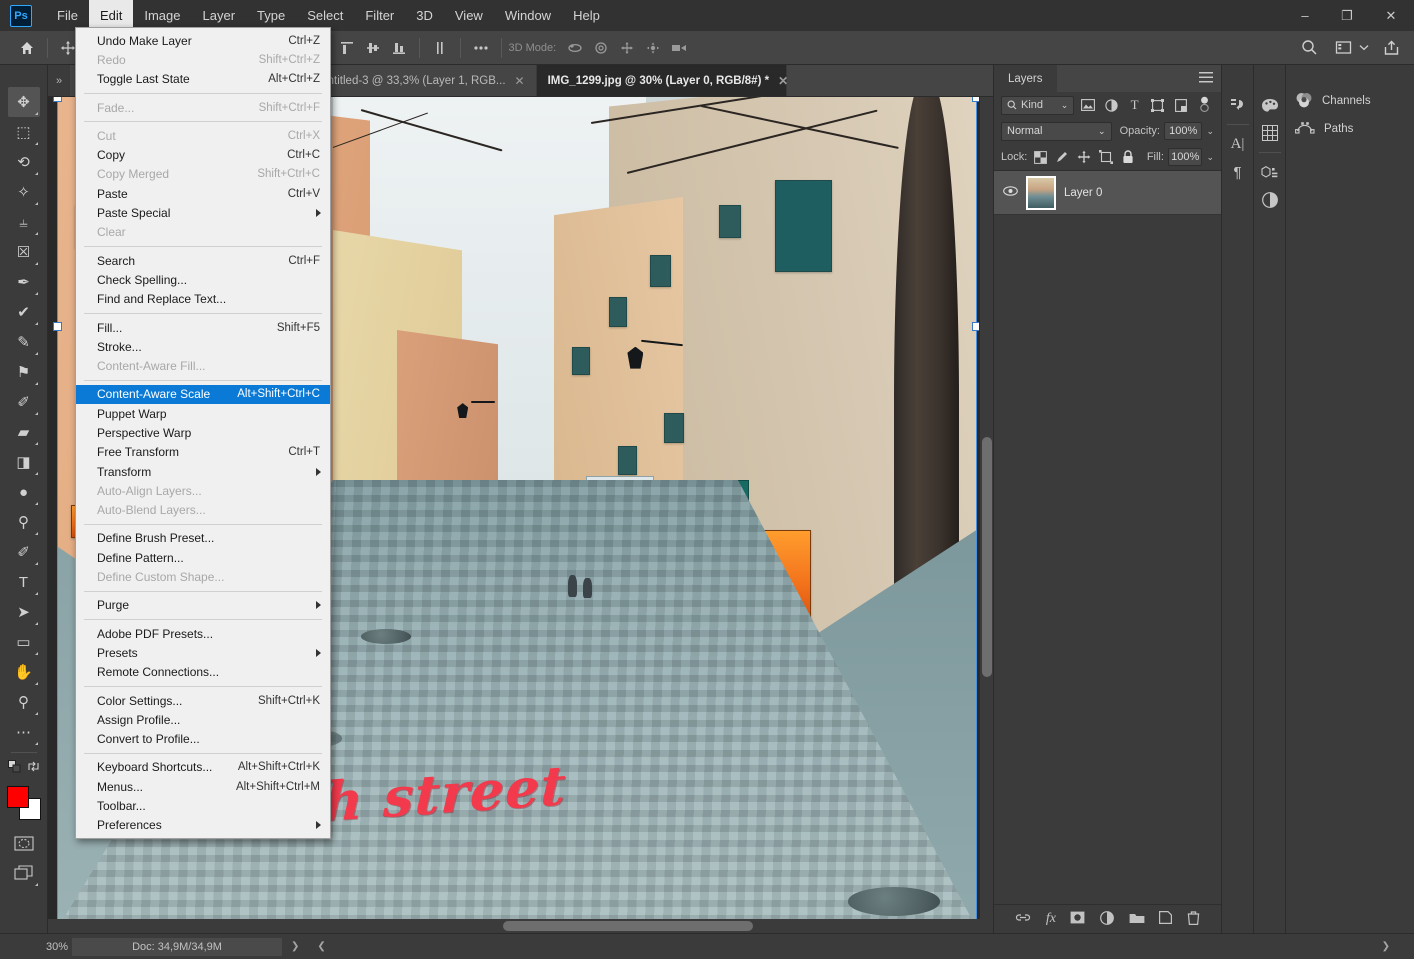 Image resolution: width=1414 pixels, height=959 pixels. Describe the element at coordinates (1056, 131) in the screenshot. I see `blend-mode-dropdown: Normal ⌄` at that location.